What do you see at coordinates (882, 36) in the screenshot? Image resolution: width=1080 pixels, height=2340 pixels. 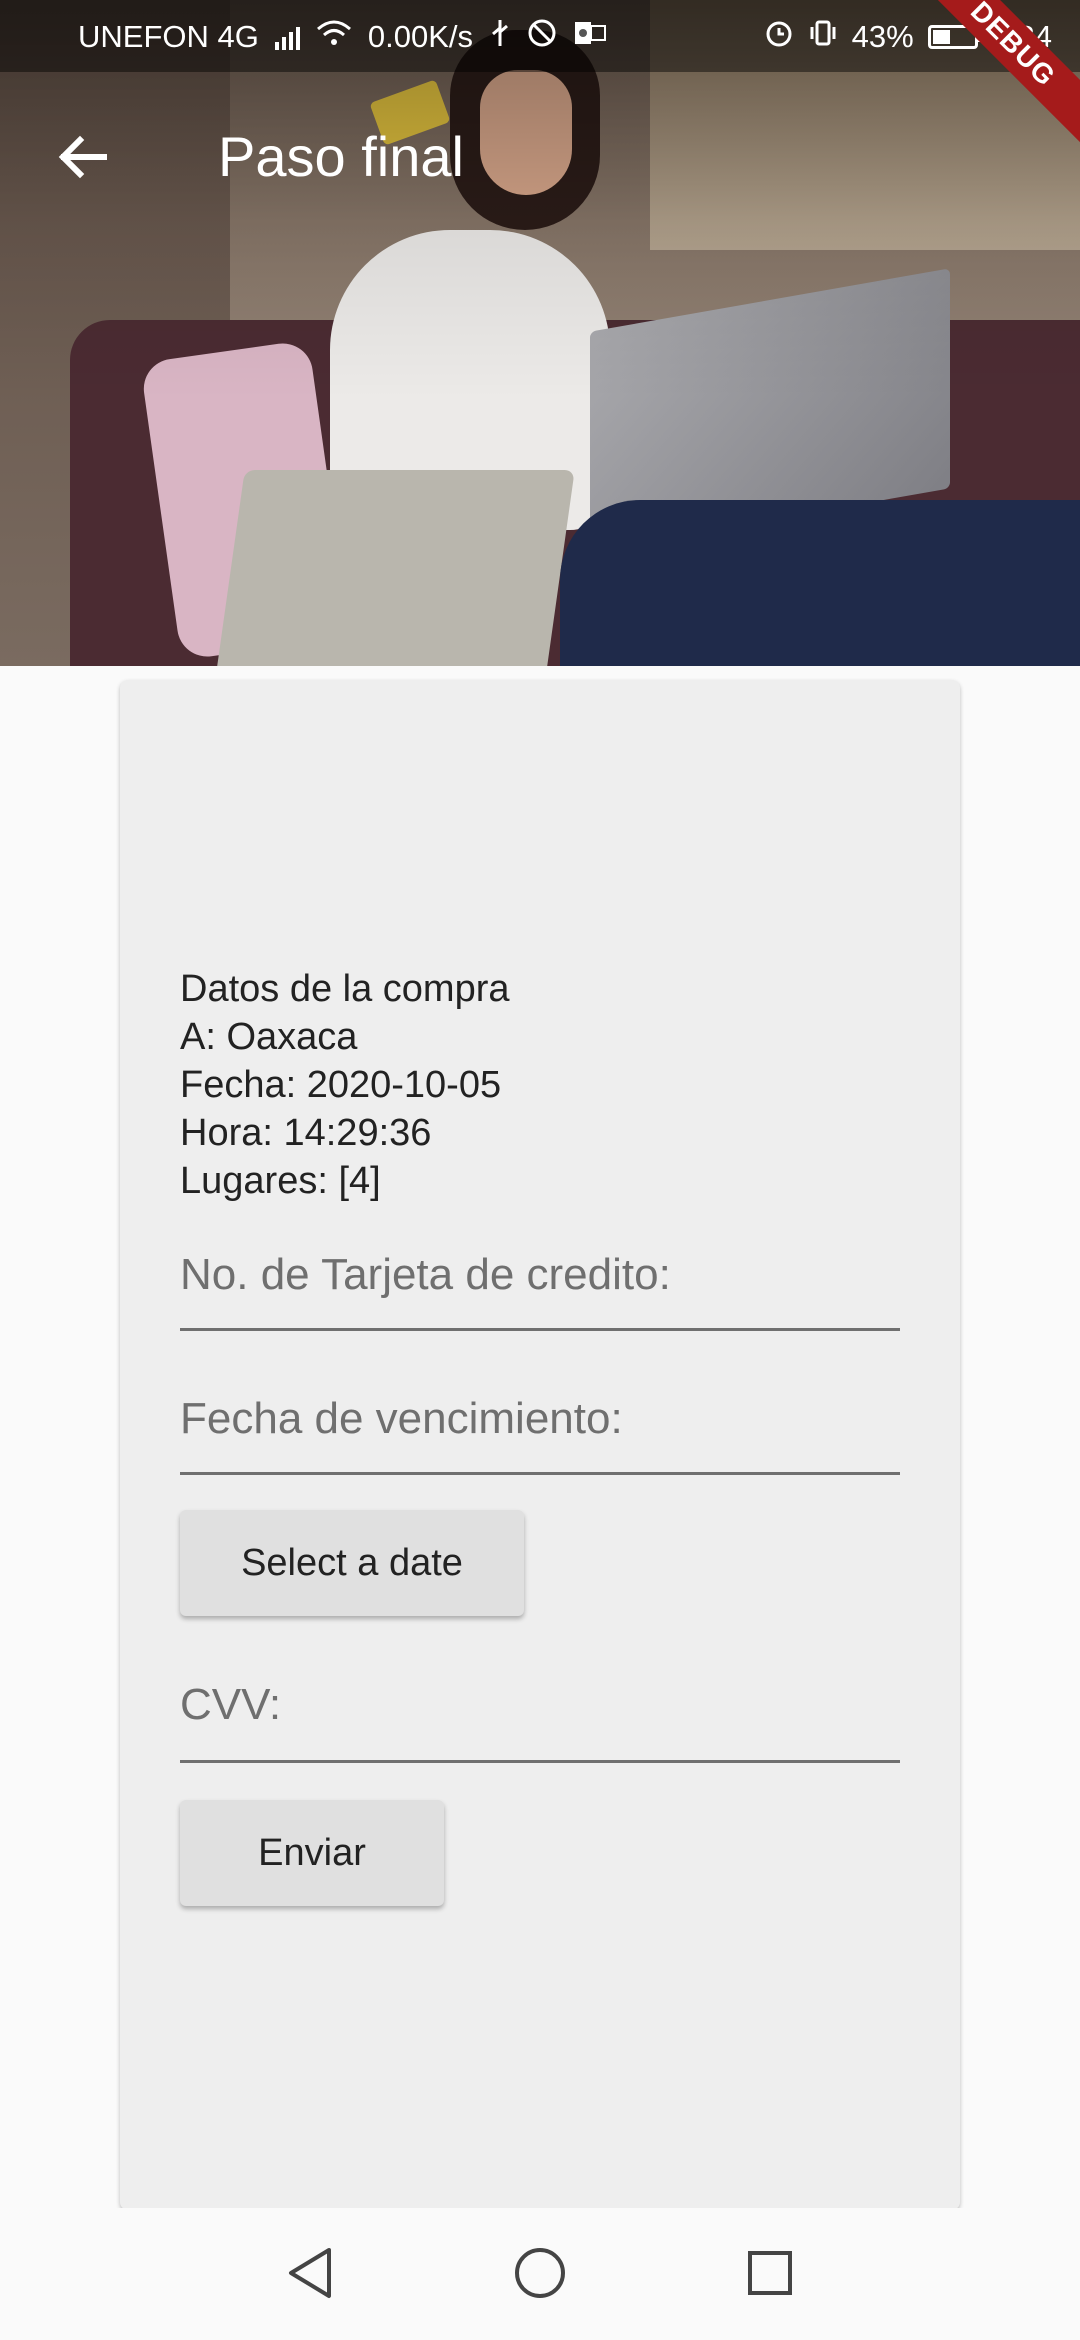 I see `battery-percent: 43%` at bounding box center [882, 36].